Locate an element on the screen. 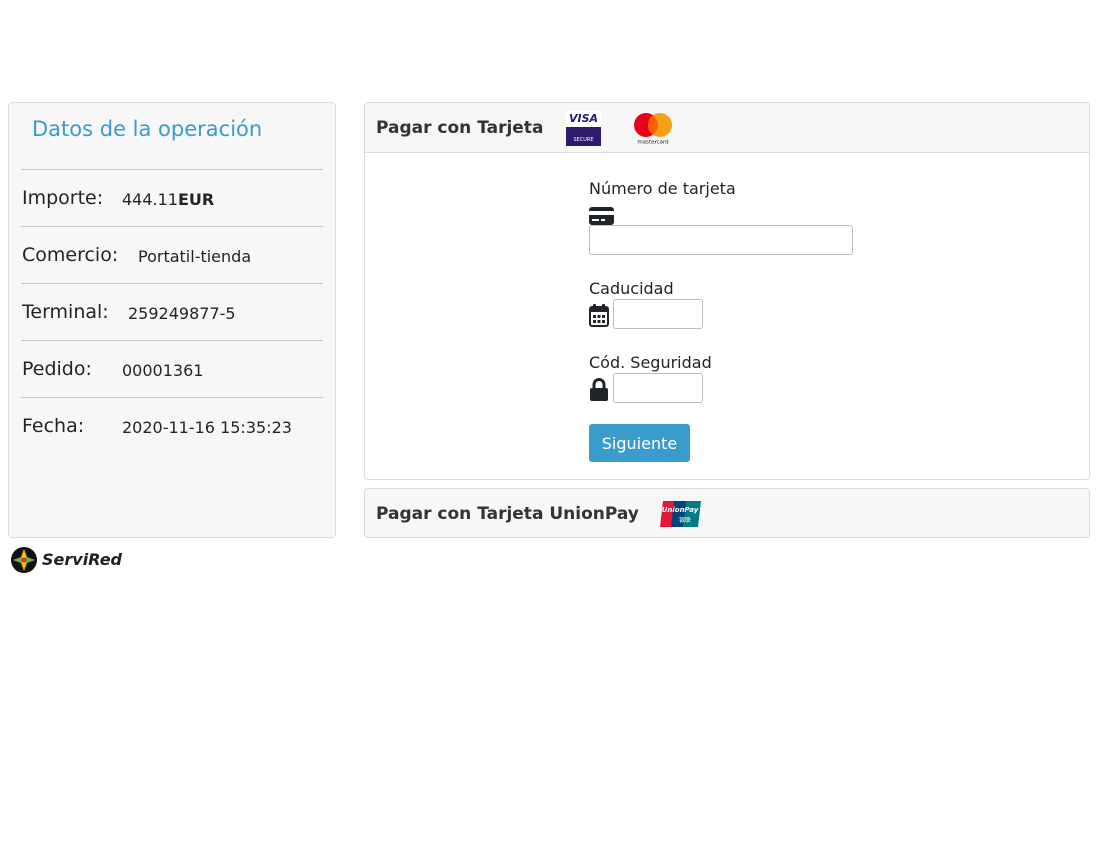 This screenshot has height=860, width=1099. mastercard-logo-text: mastercard is located at coordinates (652, 143).